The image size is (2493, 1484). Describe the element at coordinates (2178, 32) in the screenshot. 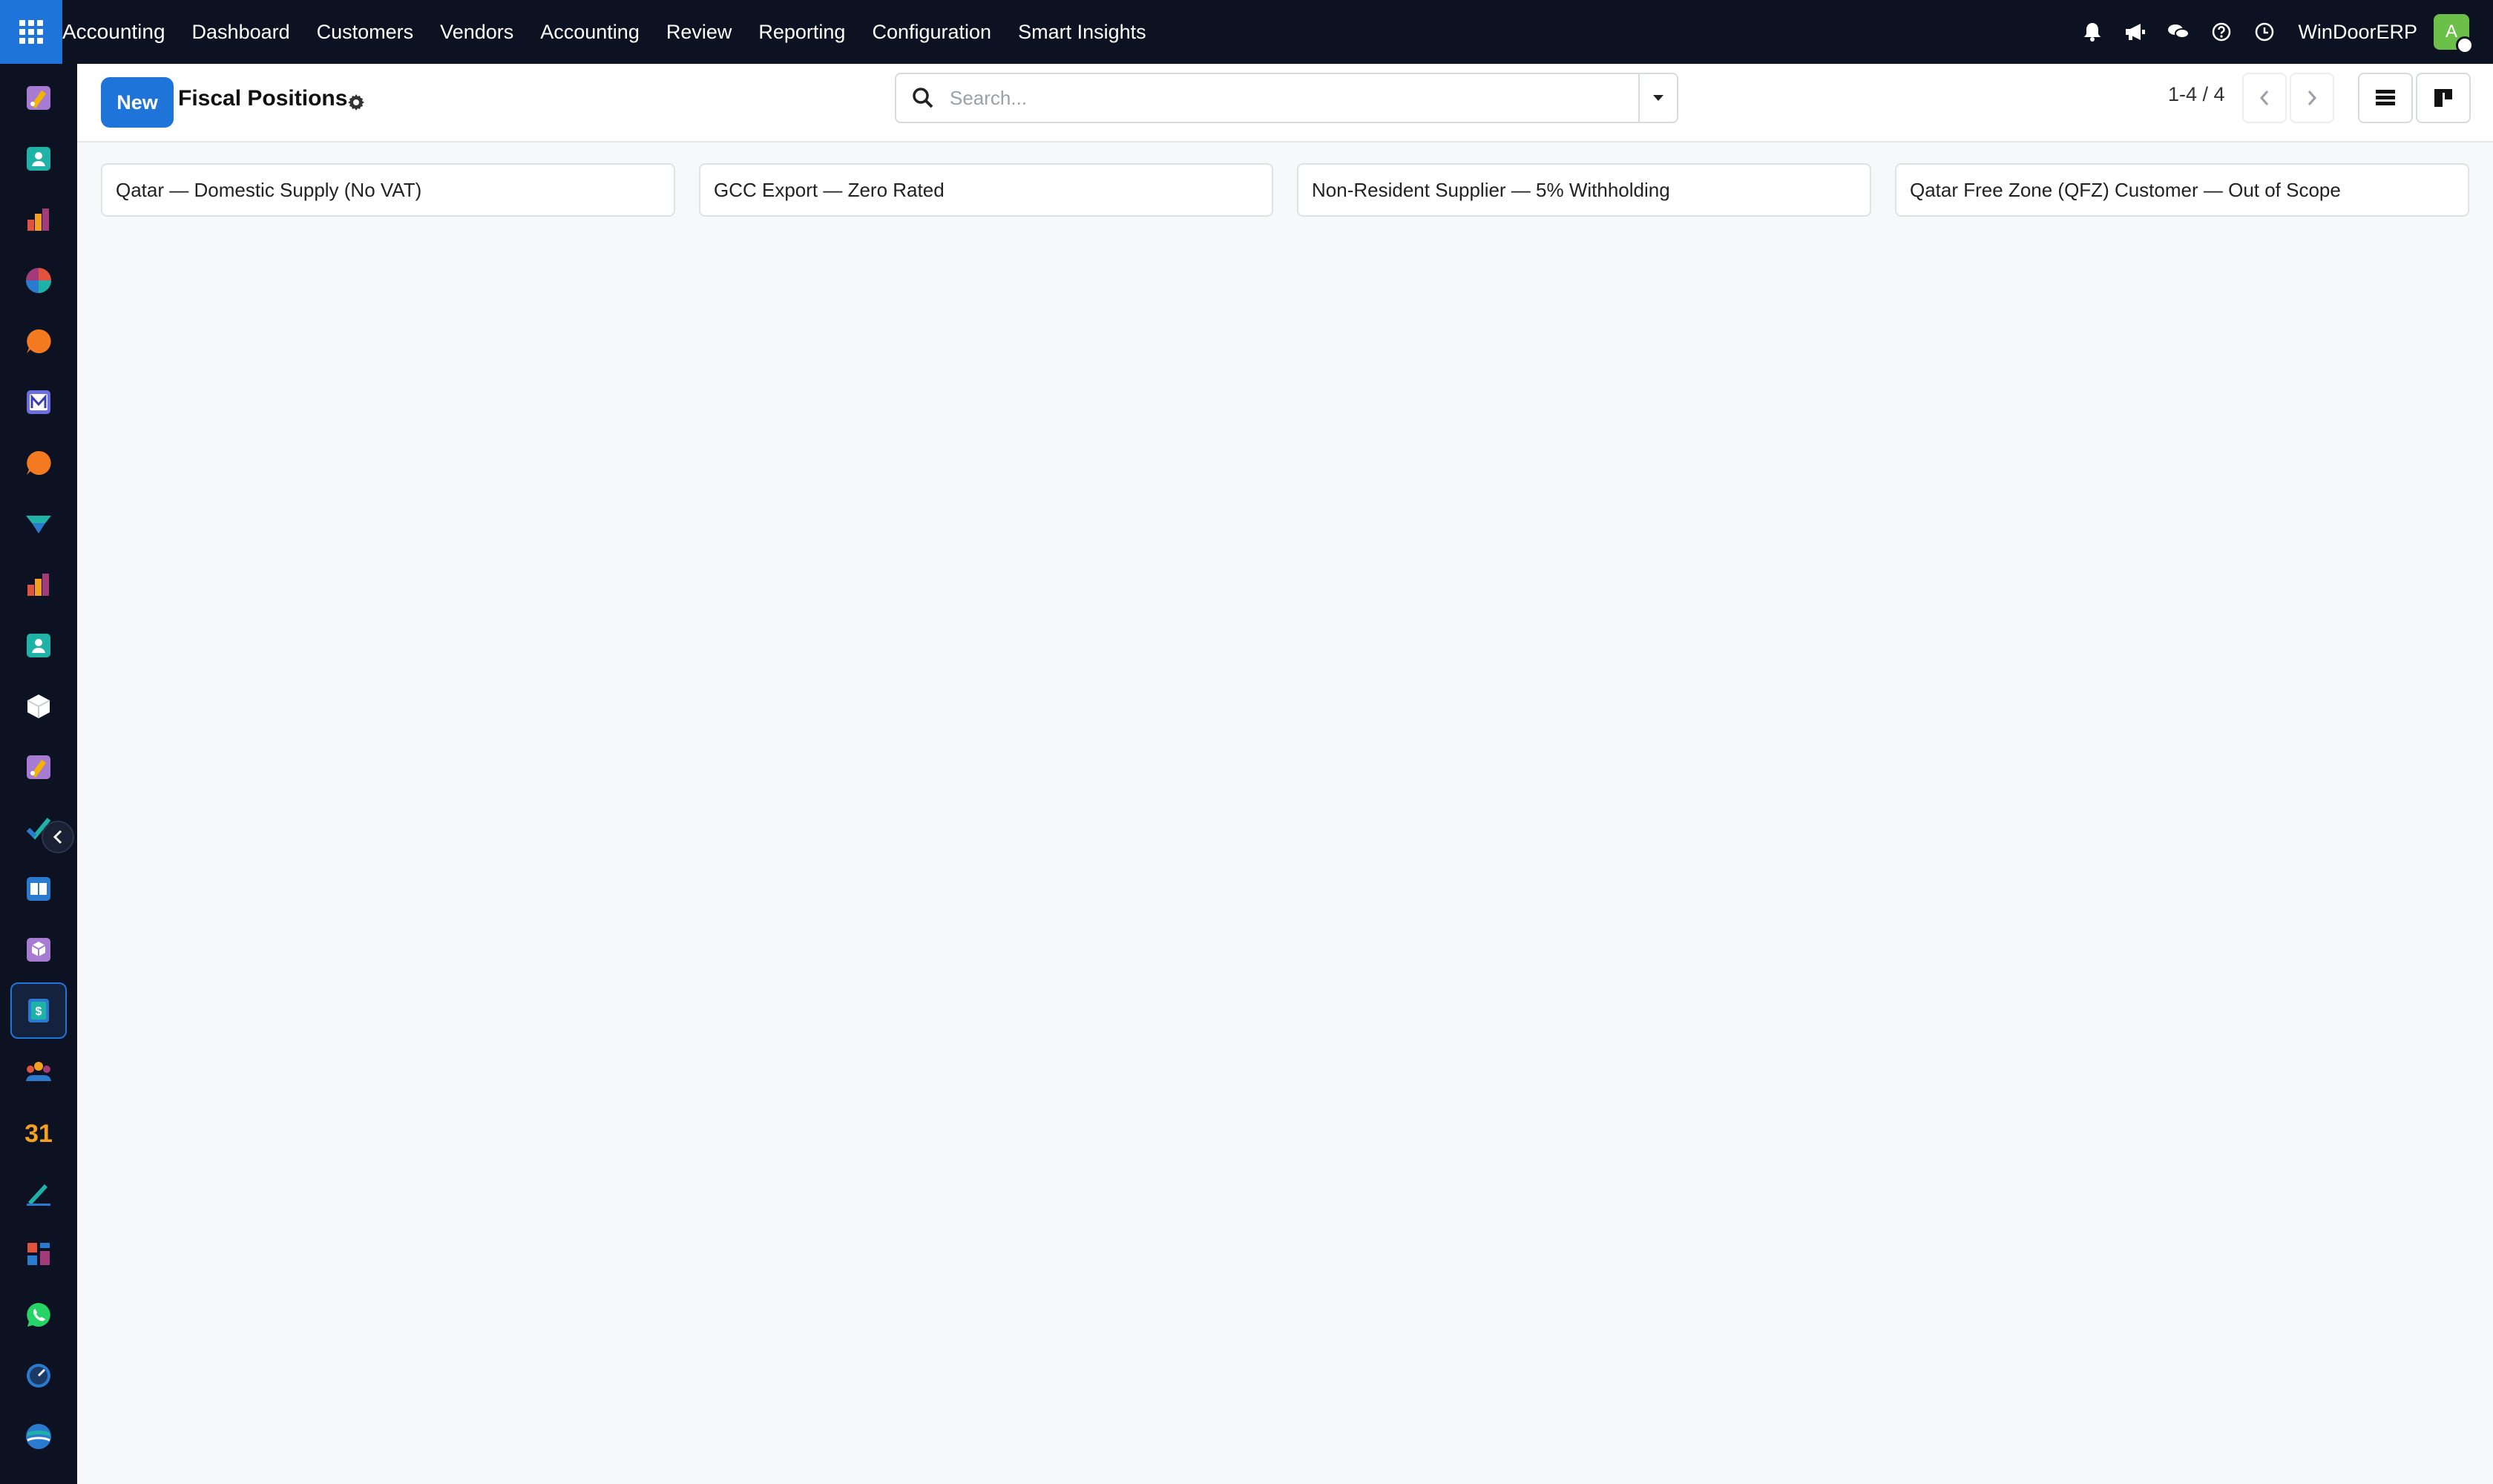

I see `chat-icon` at that location.